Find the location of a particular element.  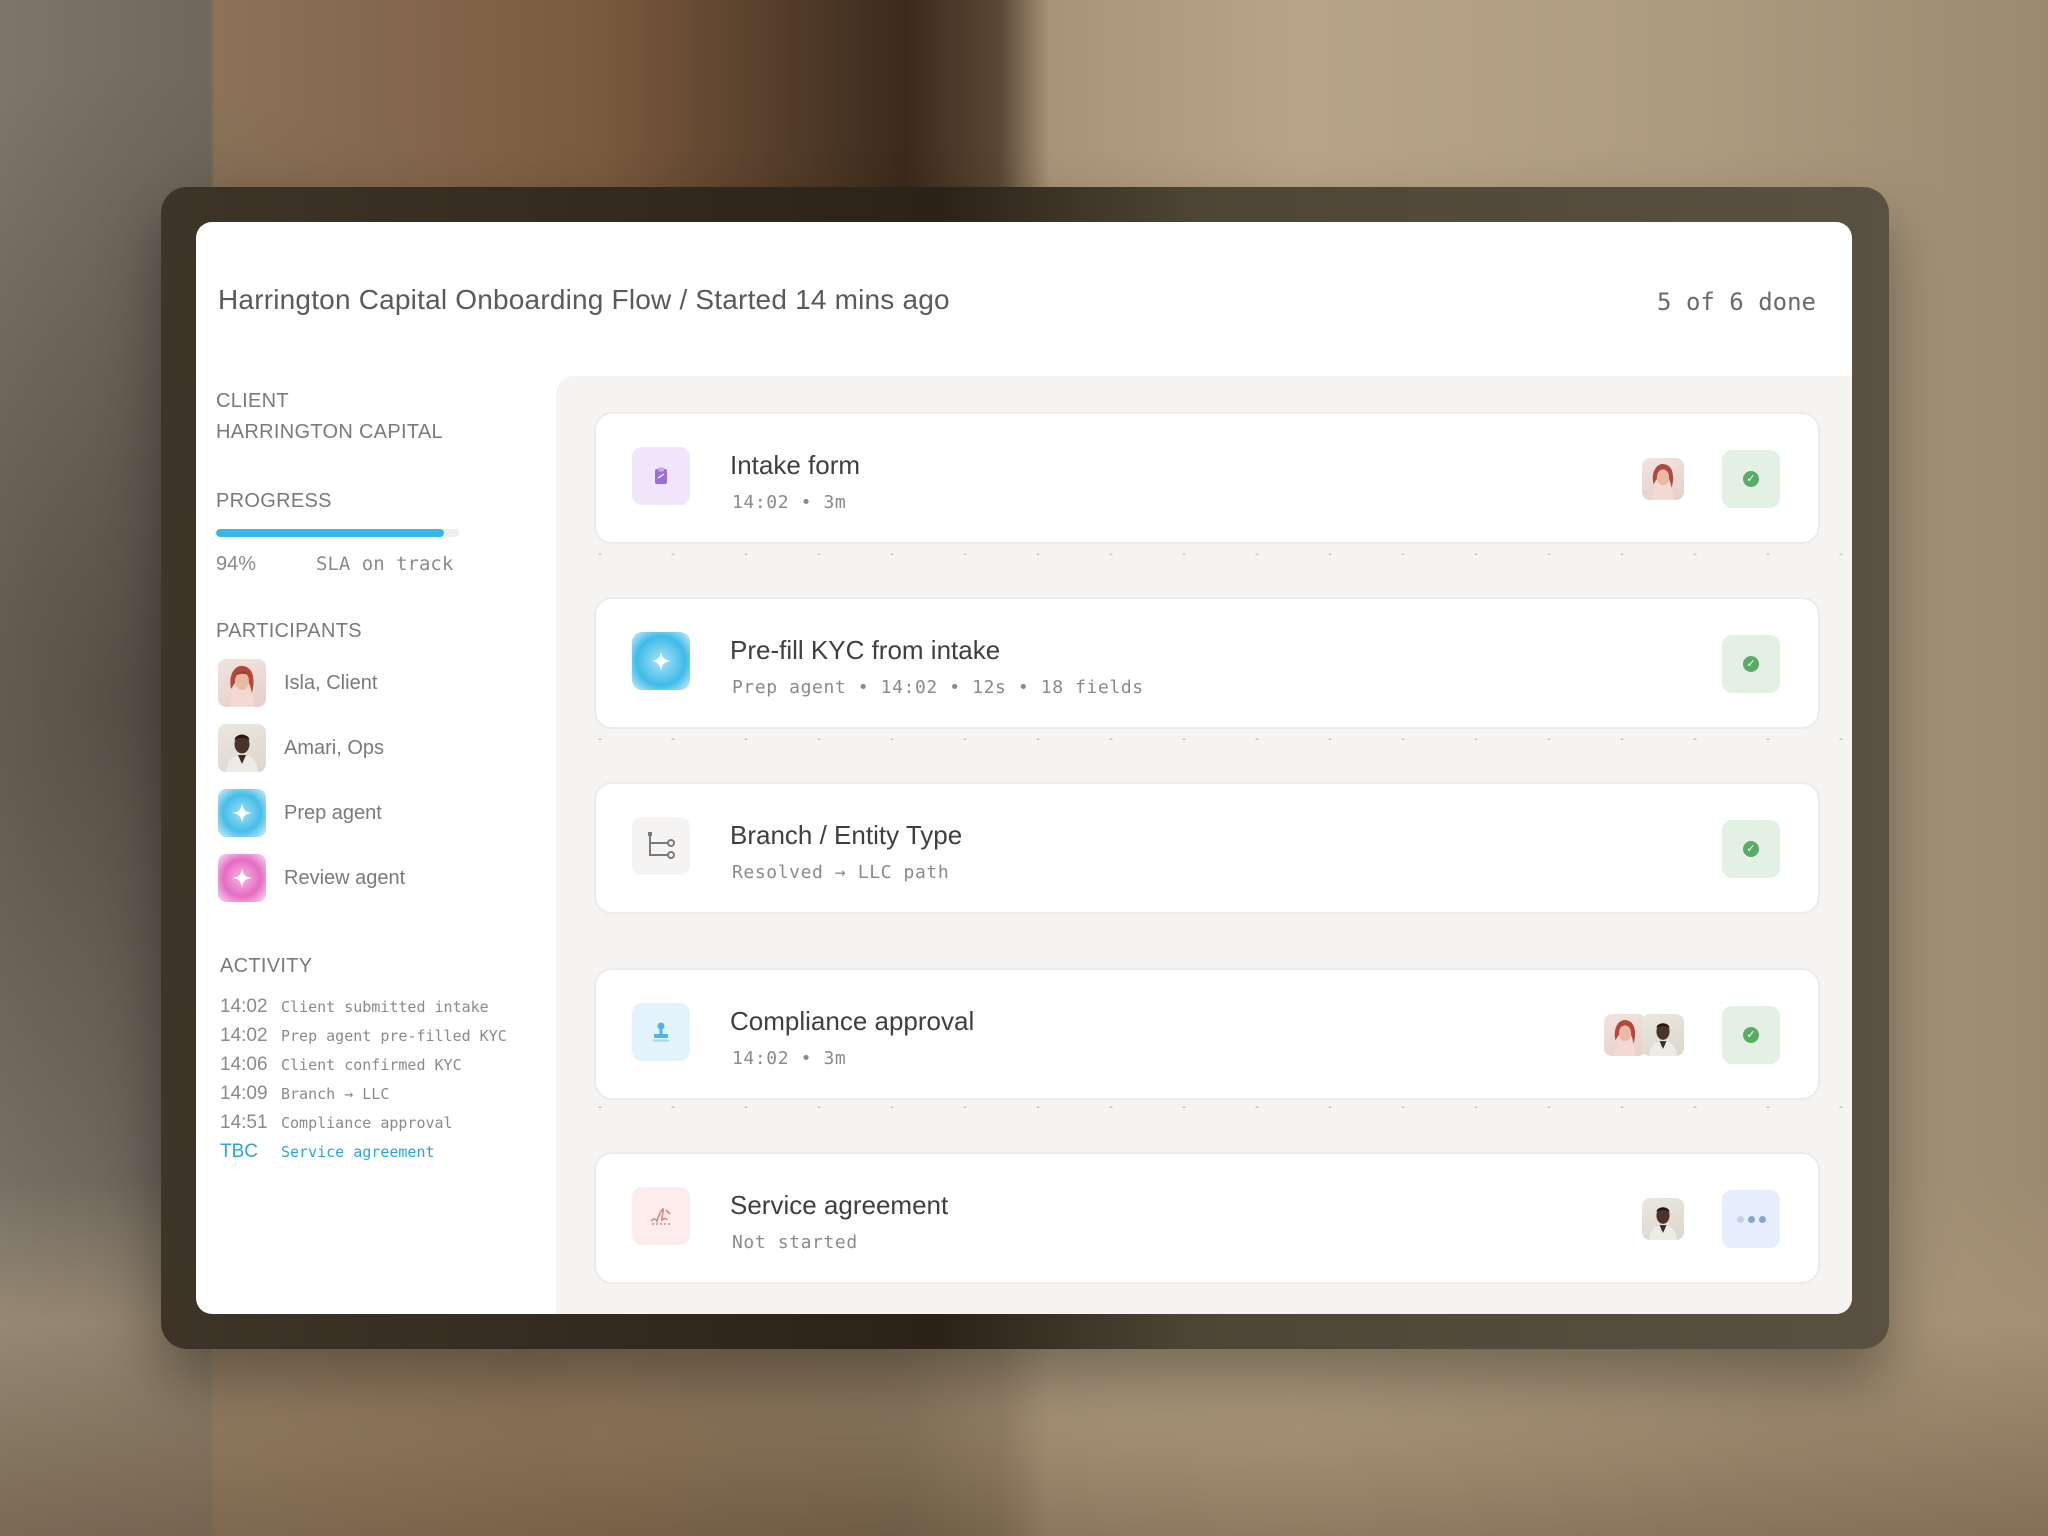

participant-review-agent: Review agent is located at coordinates (386, 878).